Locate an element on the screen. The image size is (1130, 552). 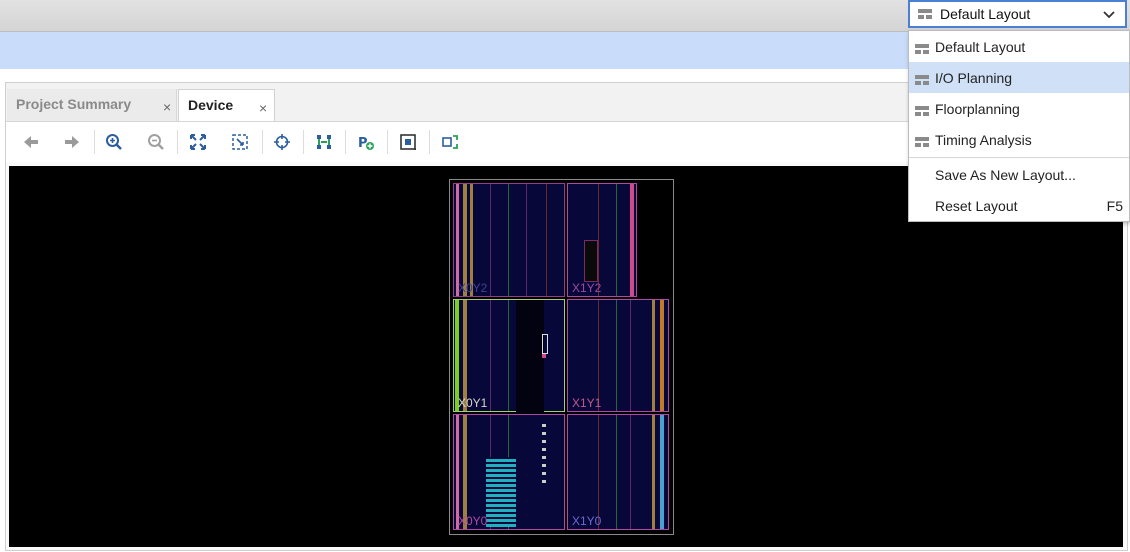
autofit-selection-icon is located at coordinates (450, 142).